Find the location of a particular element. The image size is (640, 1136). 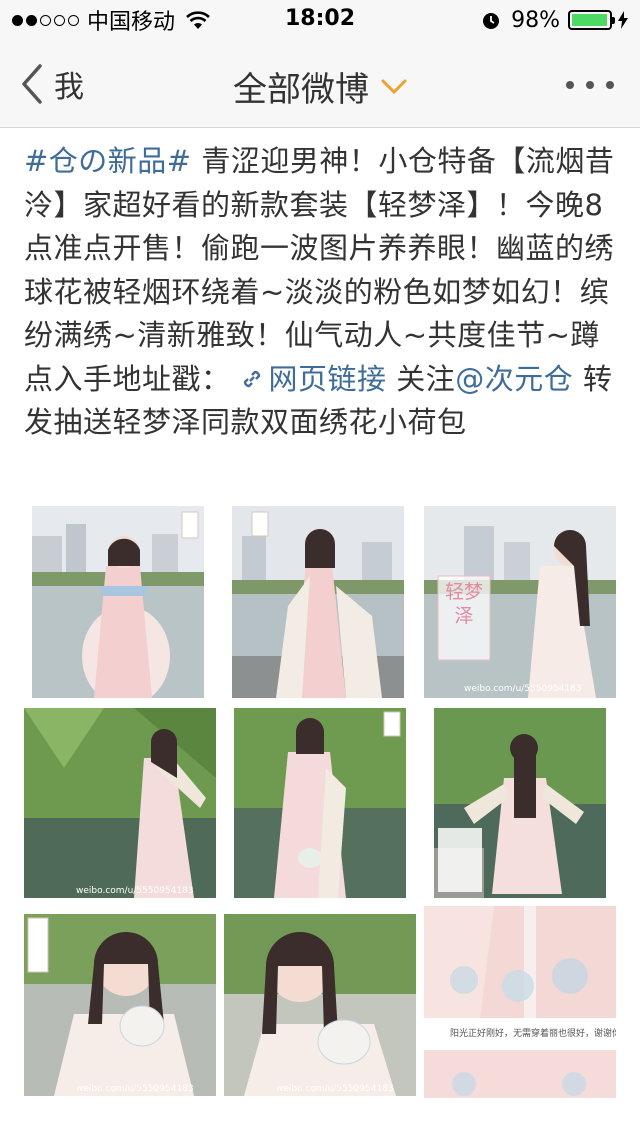

navigation-bar: 我 全部微博 is located at coordinates (320, 84).